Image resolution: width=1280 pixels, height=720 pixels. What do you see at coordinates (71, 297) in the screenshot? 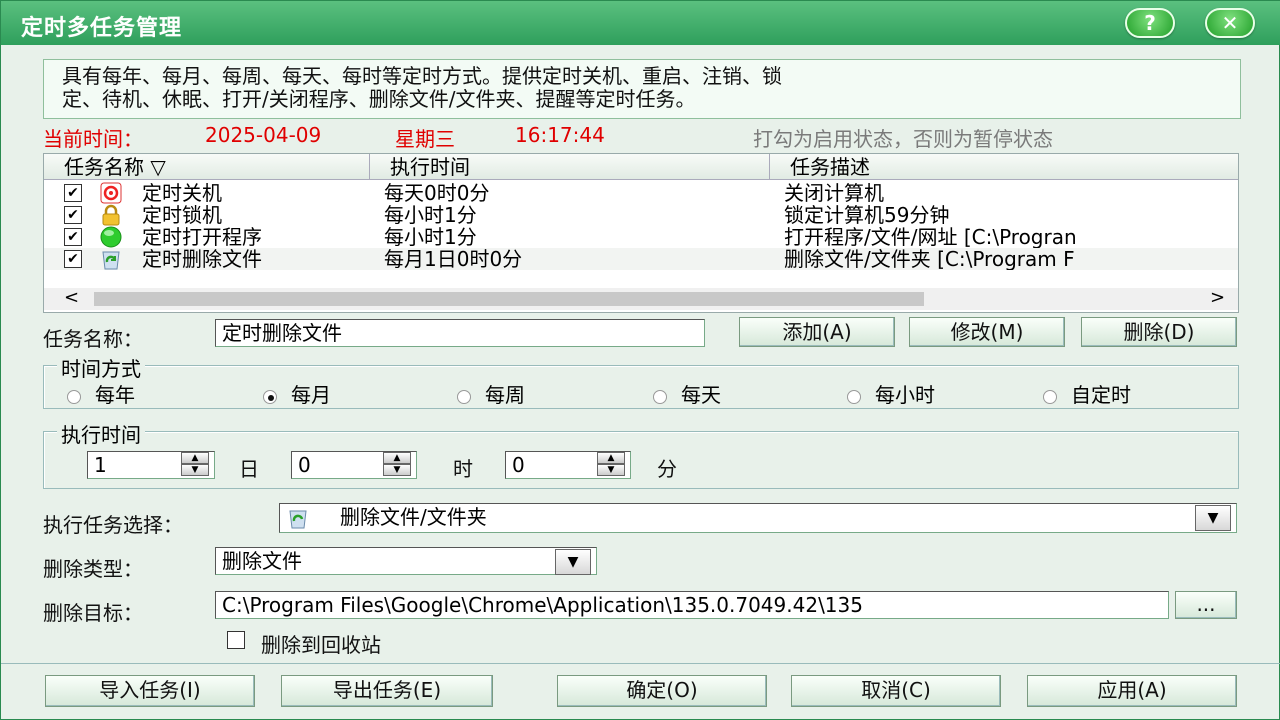
I see `scroll-left-arrow-icon: <` at bounding box center [71, 297].